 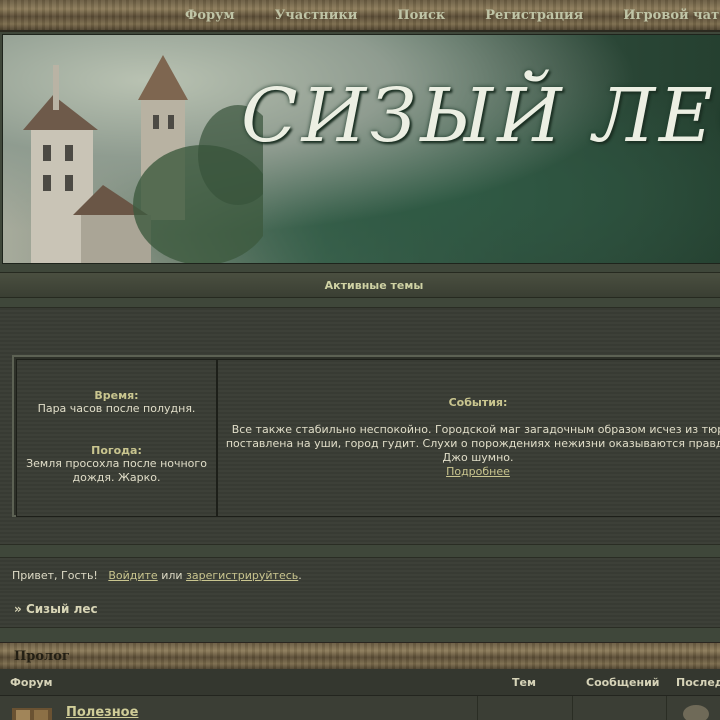 I want to click on time-value: Пара часов после полудня., so click(x=116, y=408).